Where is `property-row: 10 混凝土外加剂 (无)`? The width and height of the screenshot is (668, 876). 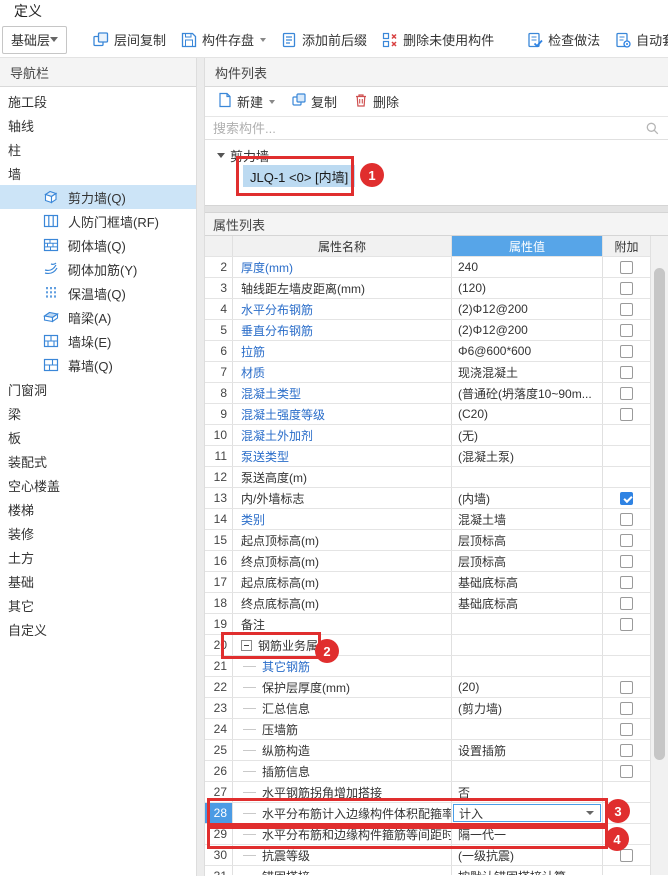
property-row: 10 混凝土外加剂 (无) is located at coordinates (427, 435).